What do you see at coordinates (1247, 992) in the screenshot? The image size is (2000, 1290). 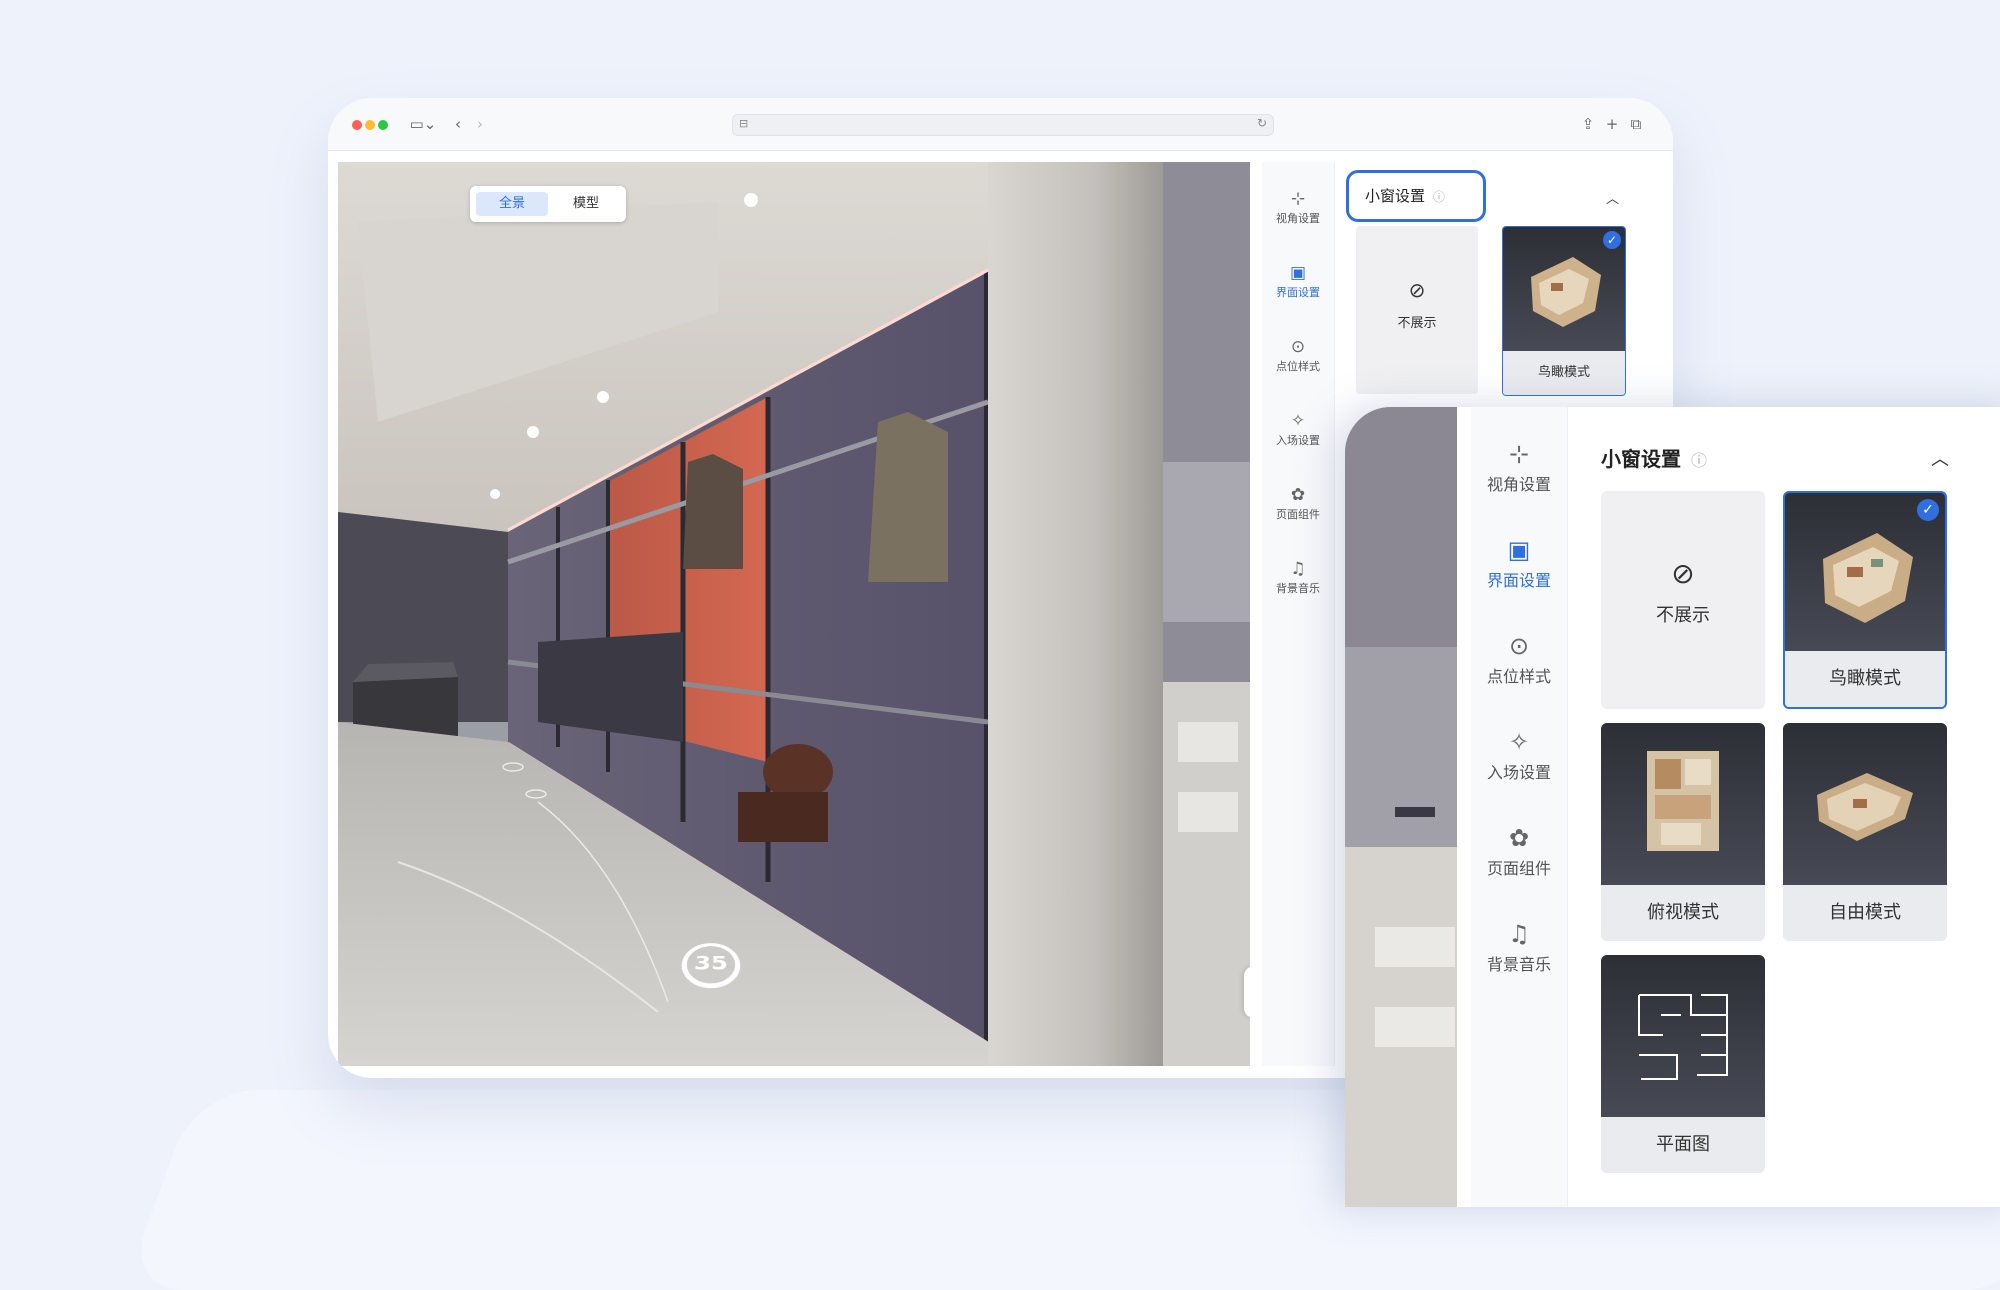 I see `collapse-panel-icon: ▶` at bounding box center [1247, 992].